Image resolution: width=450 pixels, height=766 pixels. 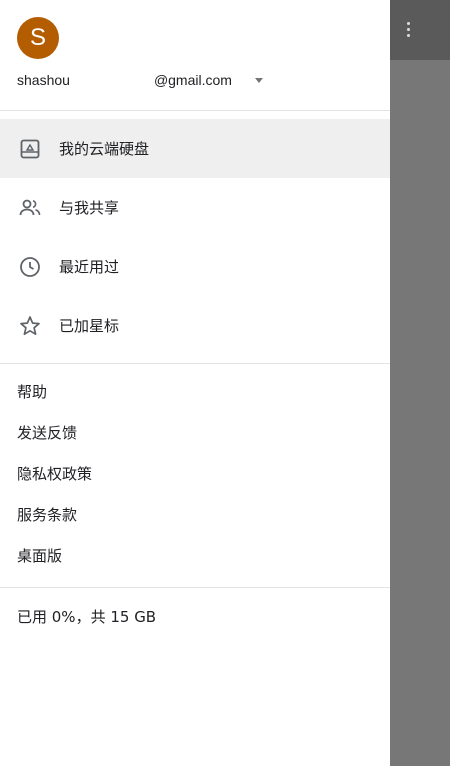 What do you see at coordinates (195, 558) in the screenshot?
I see `link-desktop-version: 桌面版` at bounding box center [195, 558].